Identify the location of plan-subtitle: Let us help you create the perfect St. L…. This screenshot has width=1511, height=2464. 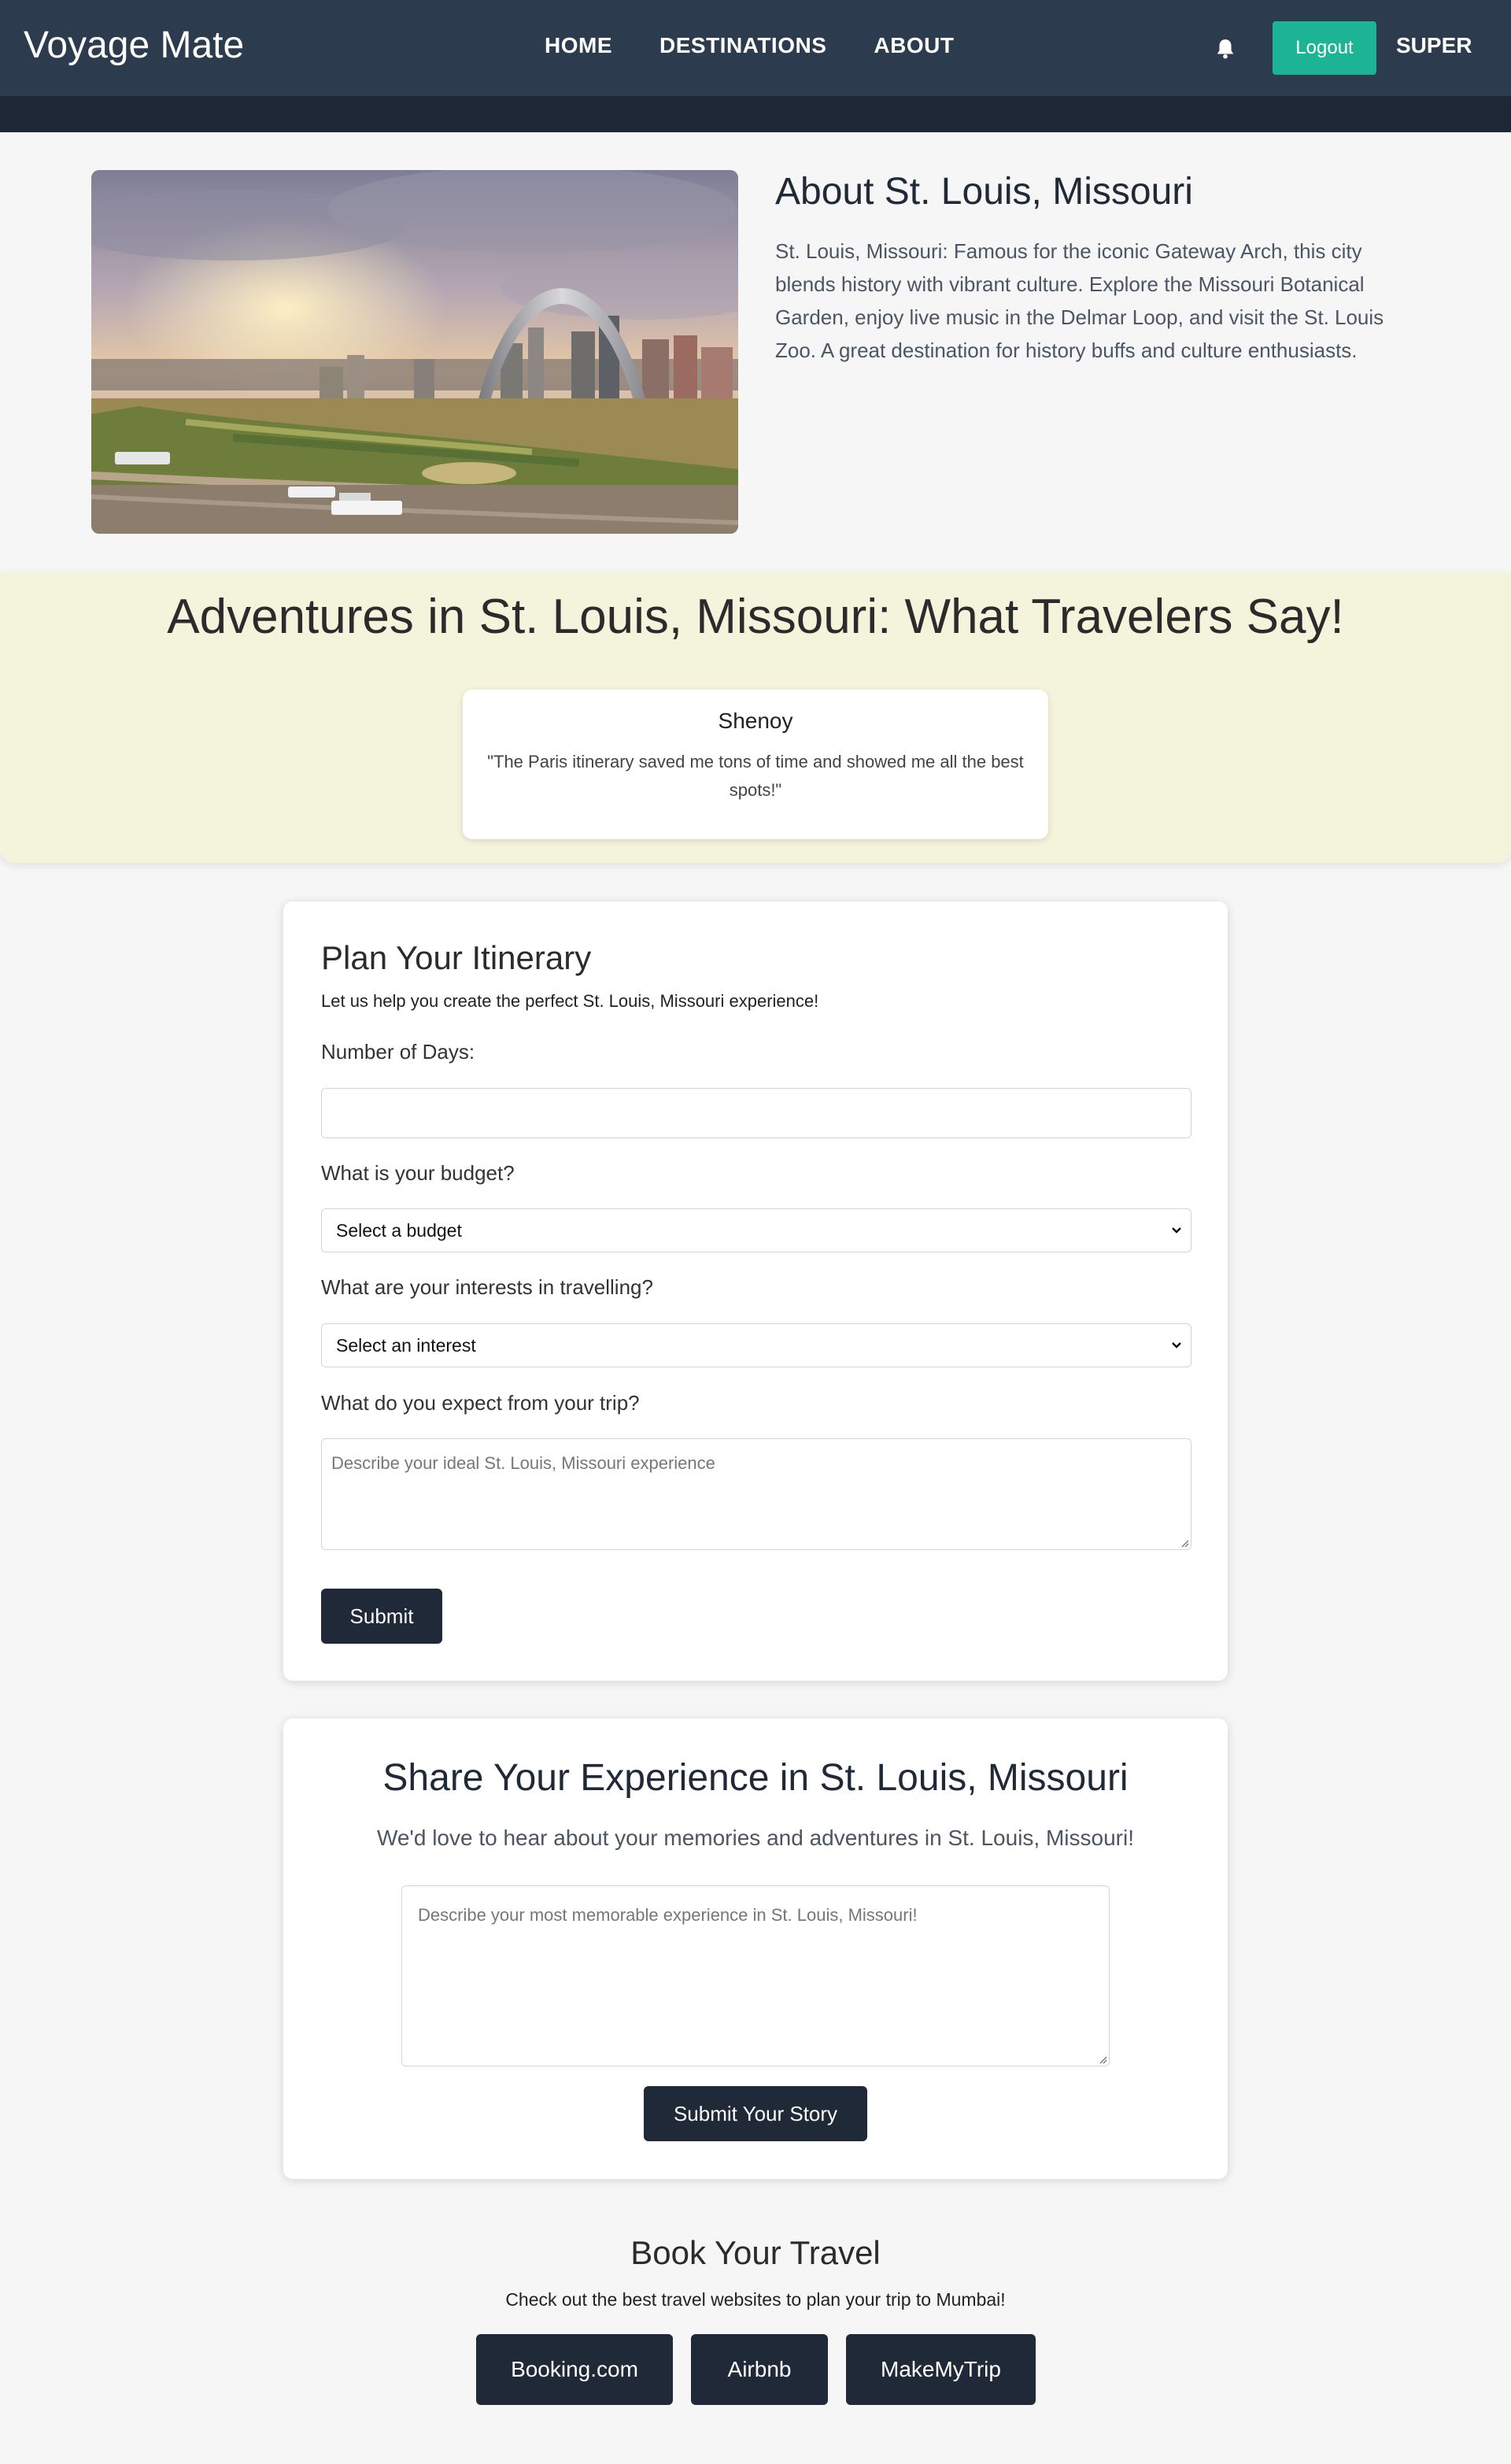
(570, 1001).